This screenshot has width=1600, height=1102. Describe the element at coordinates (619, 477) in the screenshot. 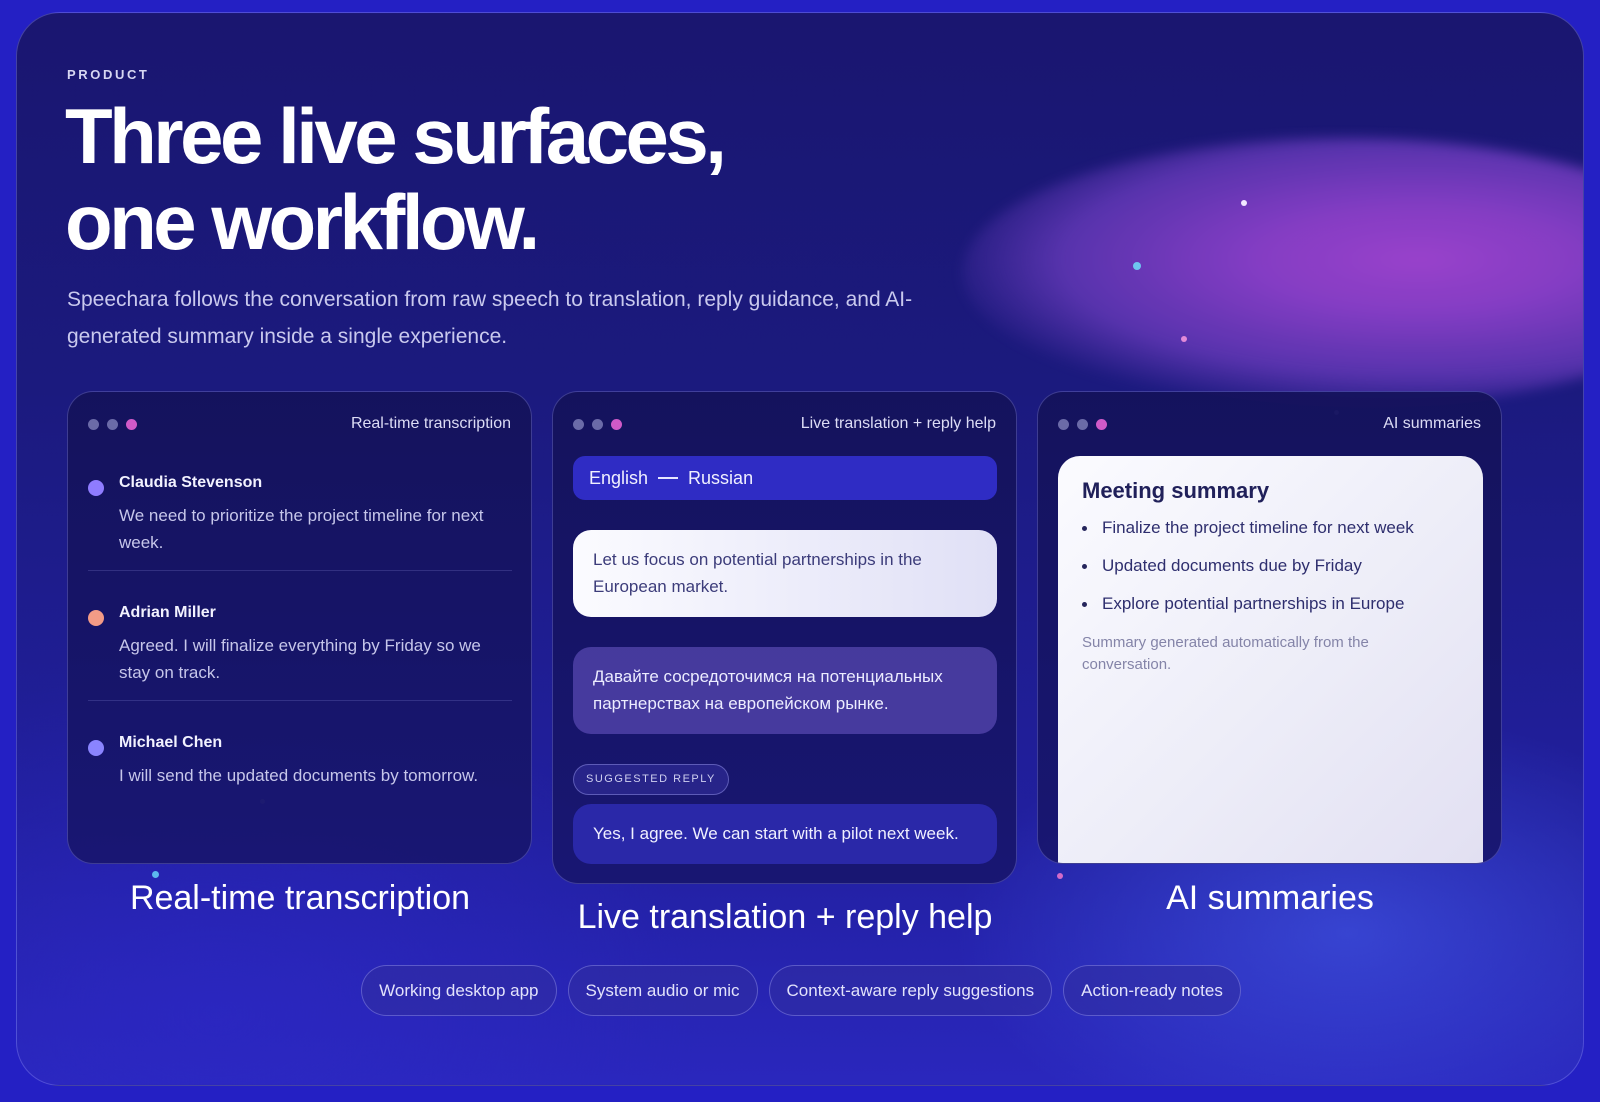

I see `source-language: English` at that location.